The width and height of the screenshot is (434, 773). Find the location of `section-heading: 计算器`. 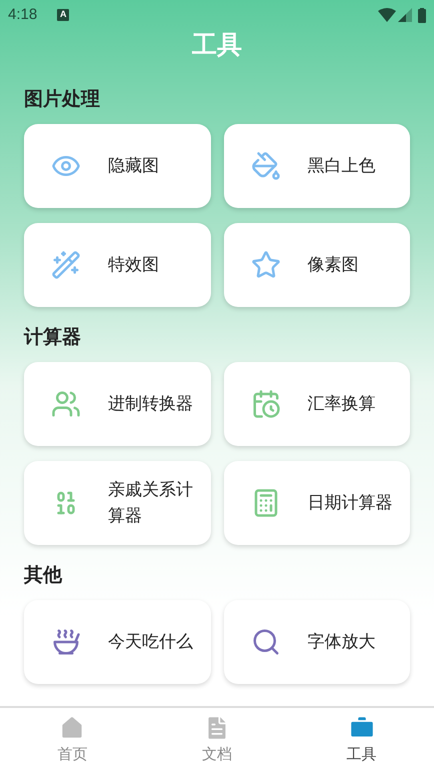

section-heading: 计算器 is located at coordinates (53, 338).